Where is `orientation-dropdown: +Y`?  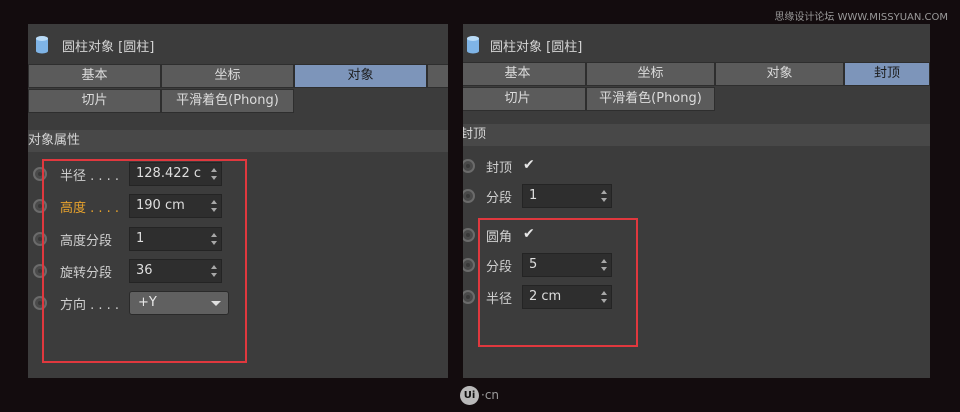
orientation-dropdown: +Y is located at coordinates (179, 303).